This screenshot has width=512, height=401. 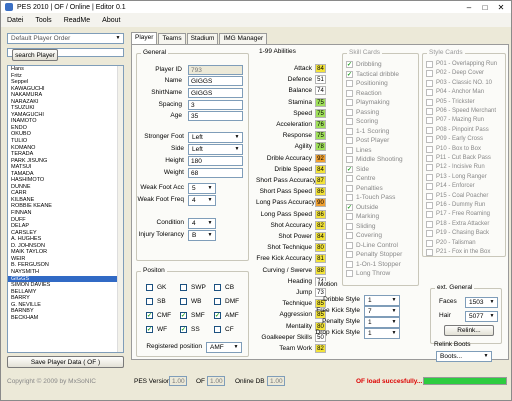 What do you see at coordinates (120, 209) in the screenshot?
I see `player-list-scrollbar` at bounding box center [120, 209].